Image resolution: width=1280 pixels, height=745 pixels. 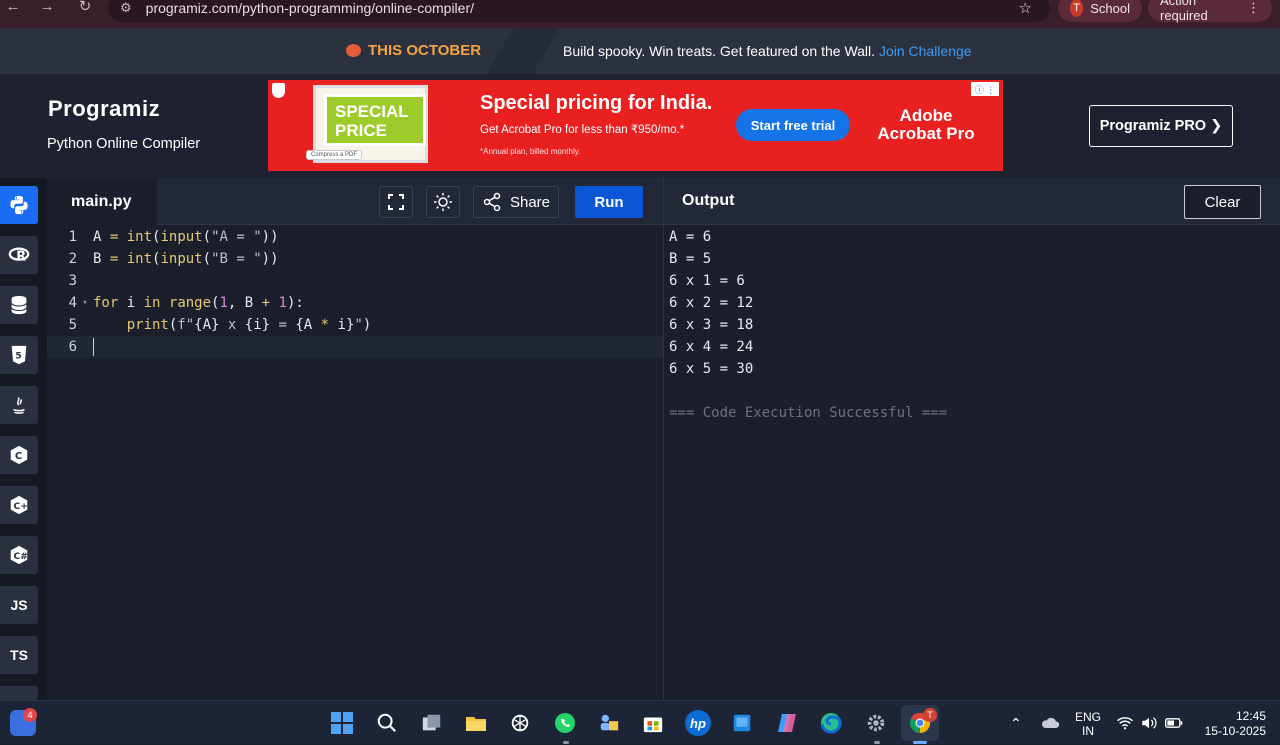 I want to click on wifi-icon, so click(x=1125, y=723).